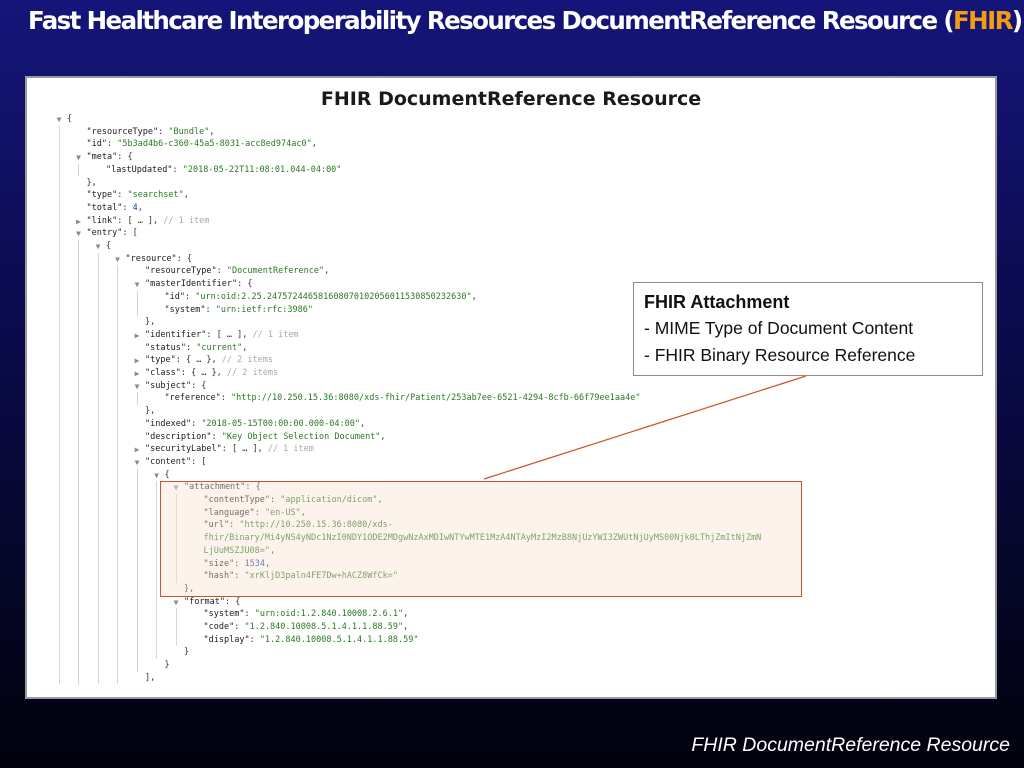  I want to click on json-line: "type": "searchset",, so click(138, 195).